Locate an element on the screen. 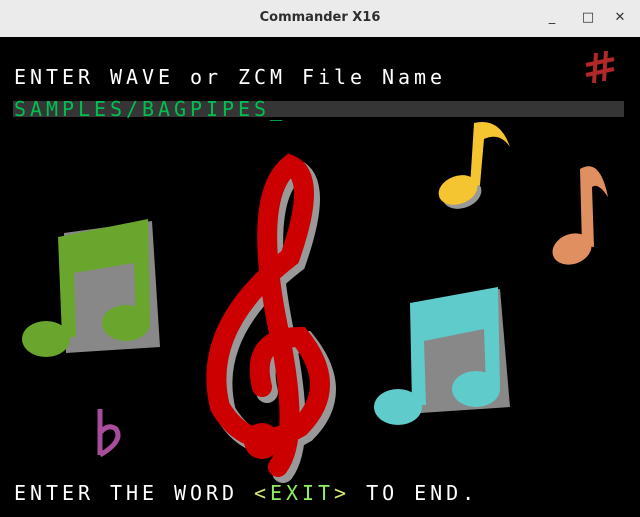 This screenshot has width=640, height=517. file-name-value: SAMPLES/BAGPIPES is located at coordinates (142, 109).